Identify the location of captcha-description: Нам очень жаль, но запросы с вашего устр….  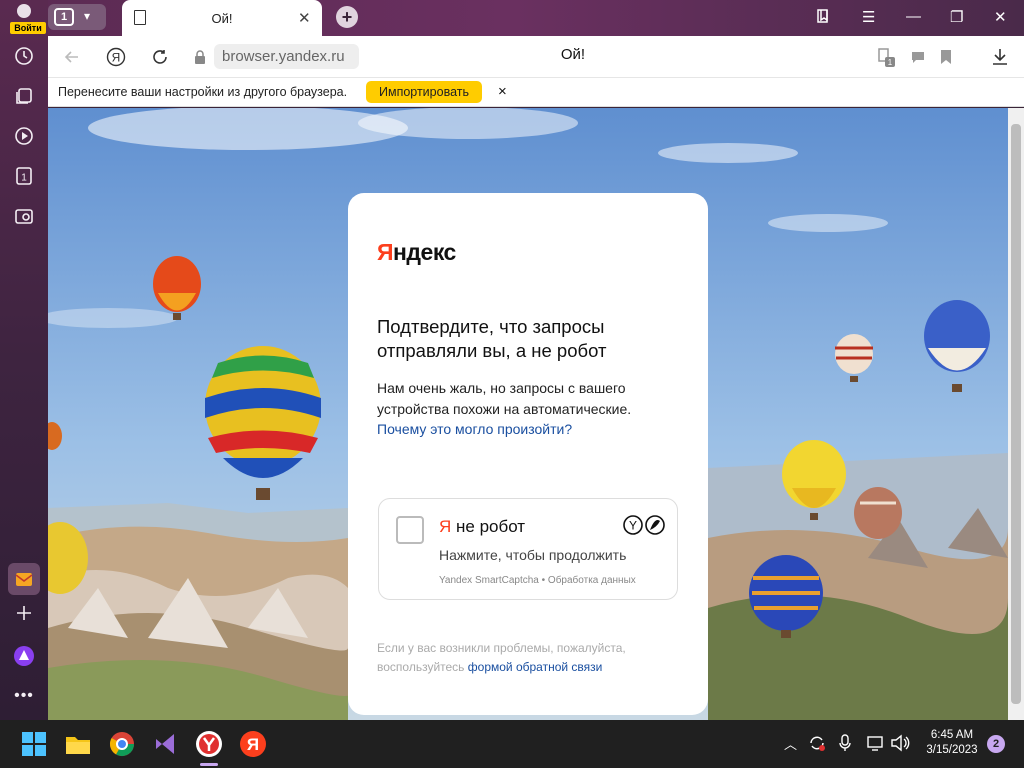
(527, 409).